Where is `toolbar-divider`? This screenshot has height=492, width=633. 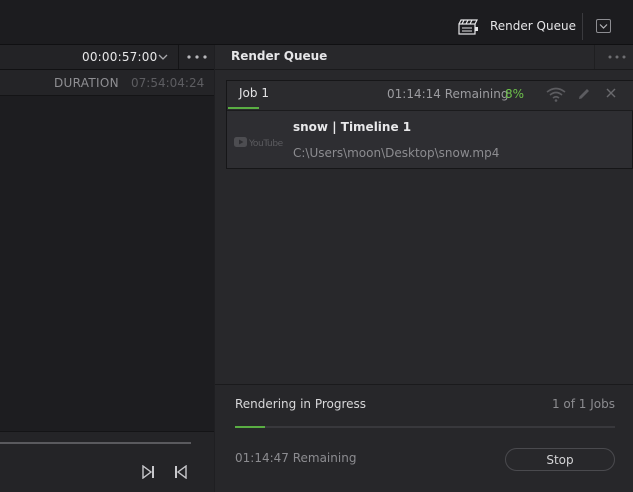 toolbar-divider is located at coordinates (582, 26).